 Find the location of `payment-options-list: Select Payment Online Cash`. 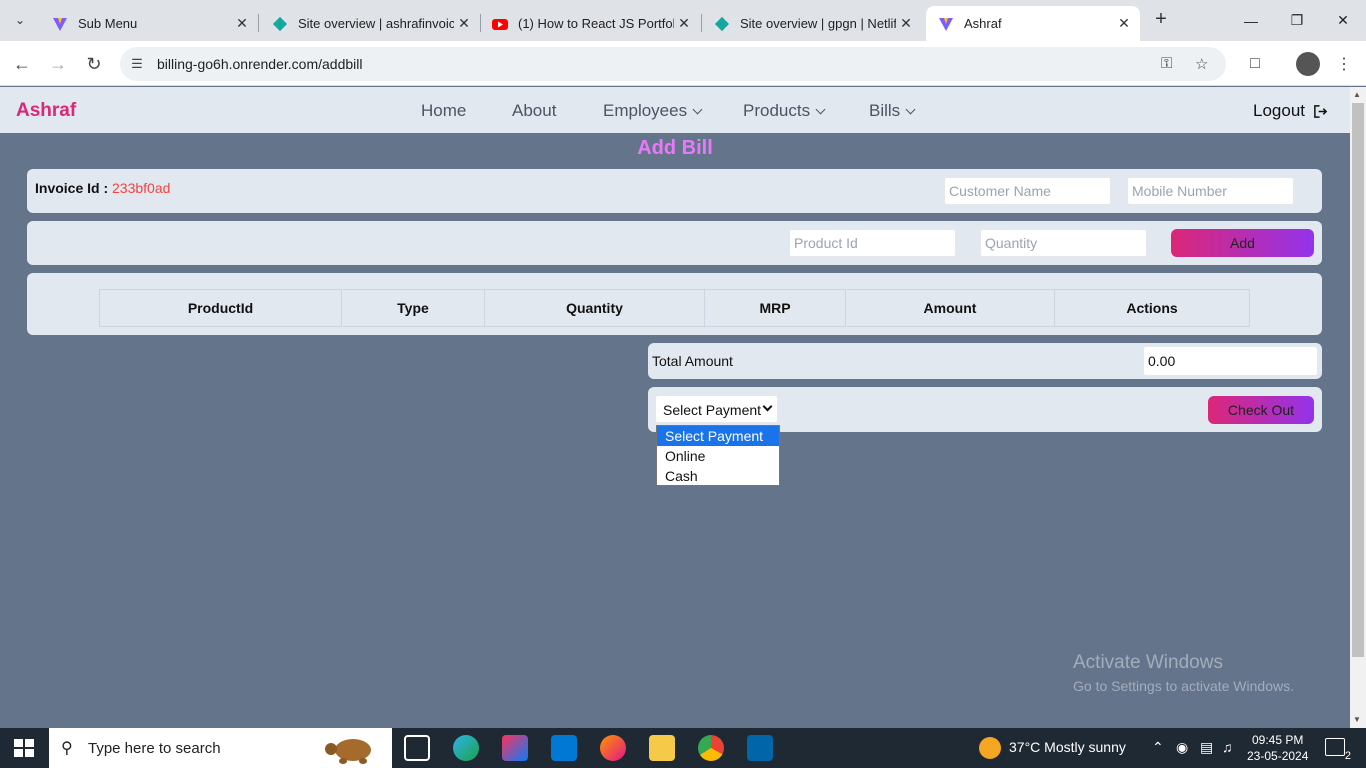

payment-options-list: Select Payment Online Cash is located at coordinates (718, 455).